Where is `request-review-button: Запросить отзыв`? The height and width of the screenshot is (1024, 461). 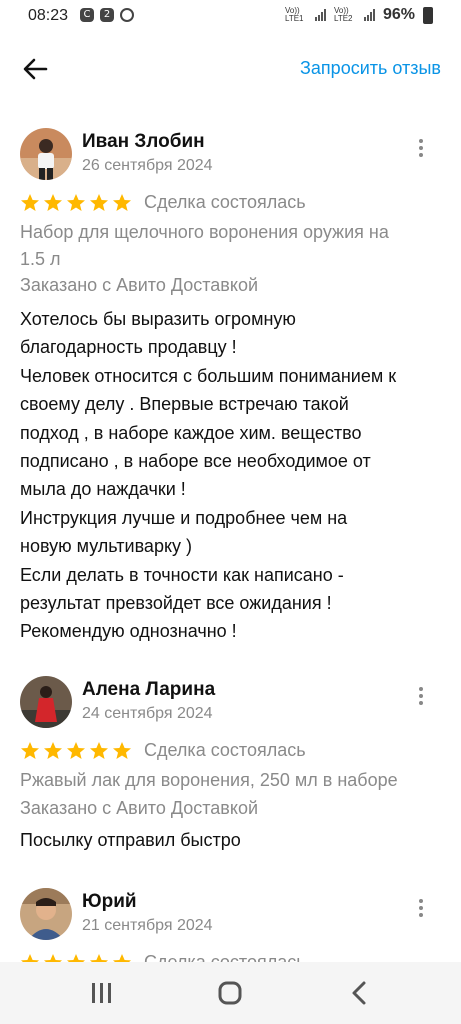 request-review-button: Запросить отзыв is located at coordinates (370, 68).